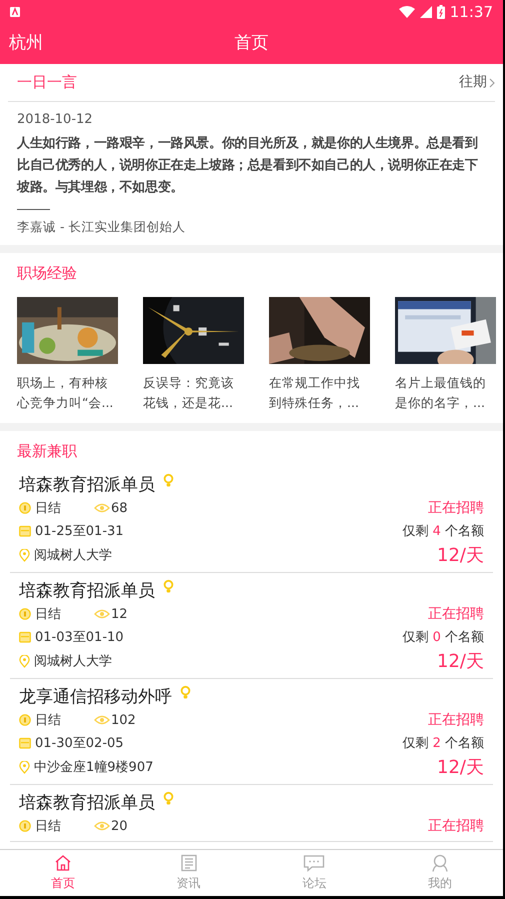 The width and height of the screenshot is (505, 899). What do you see at coordinates (79, 637) in the screenshot?
I see `job-dates: 01-03至01-10` at bounding box center [79, 637].